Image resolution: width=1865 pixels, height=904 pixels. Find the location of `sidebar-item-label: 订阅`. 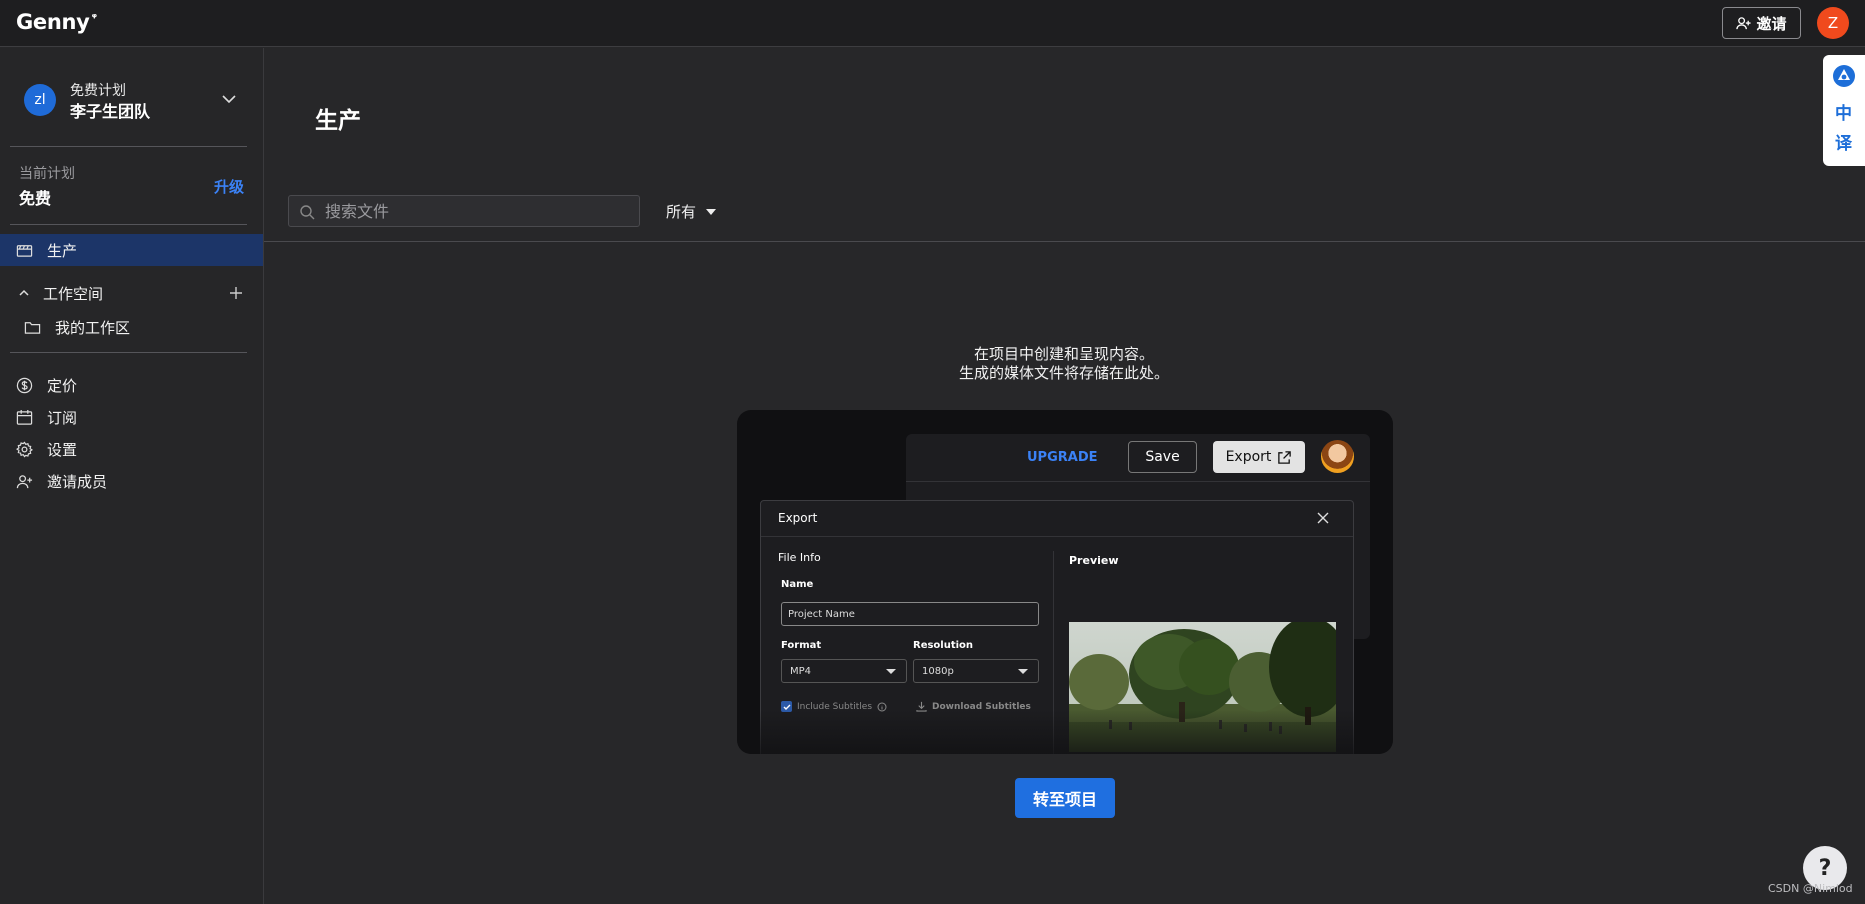

sidebar-item-label: 订阅 is located at coordinates (62, 417).